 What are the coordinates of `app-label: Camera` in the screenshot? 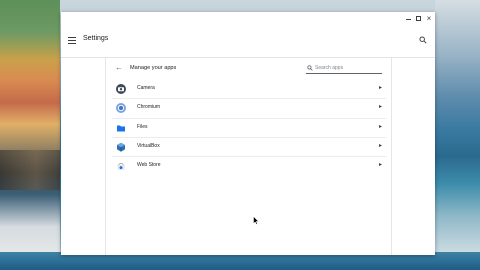 It's located at (146, 88).